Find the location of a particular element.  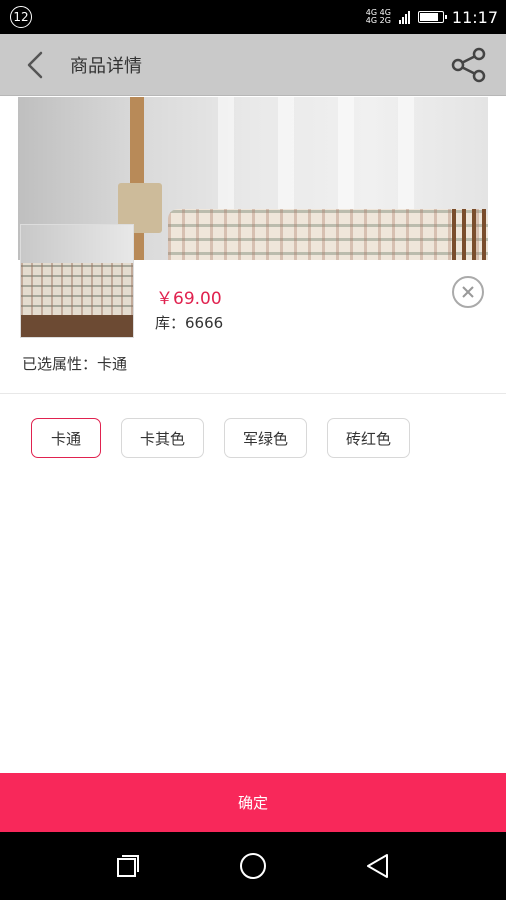

home-circle-icon is located at coordinates (253, 866).